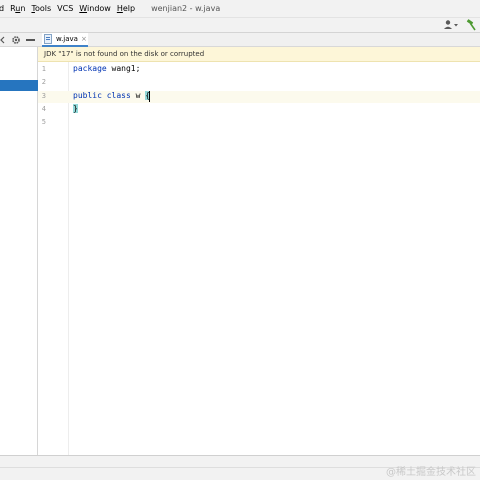 The width and height of the screenshot is (480, 480). I want to click on menu-help: Help, so click(126, 8).